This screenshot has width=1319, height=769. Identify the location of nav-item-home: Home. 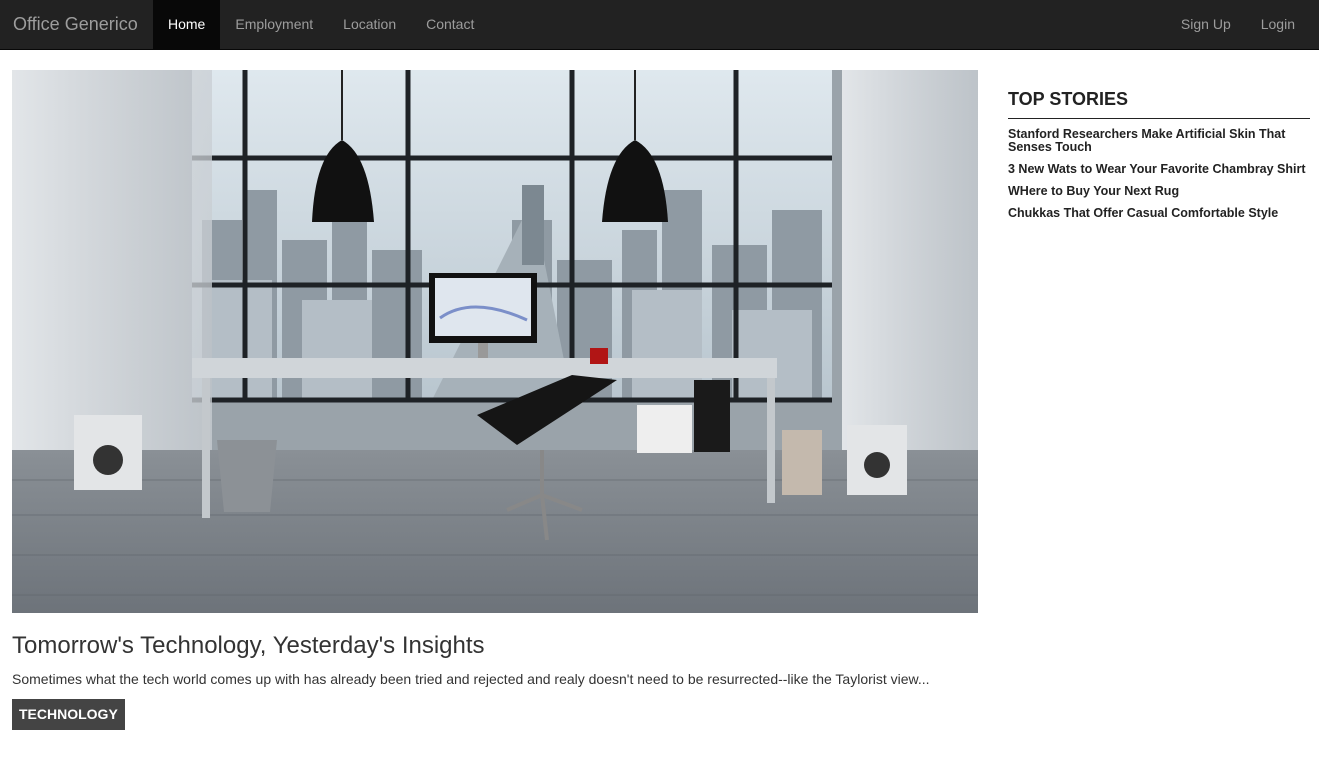
(187, 25).